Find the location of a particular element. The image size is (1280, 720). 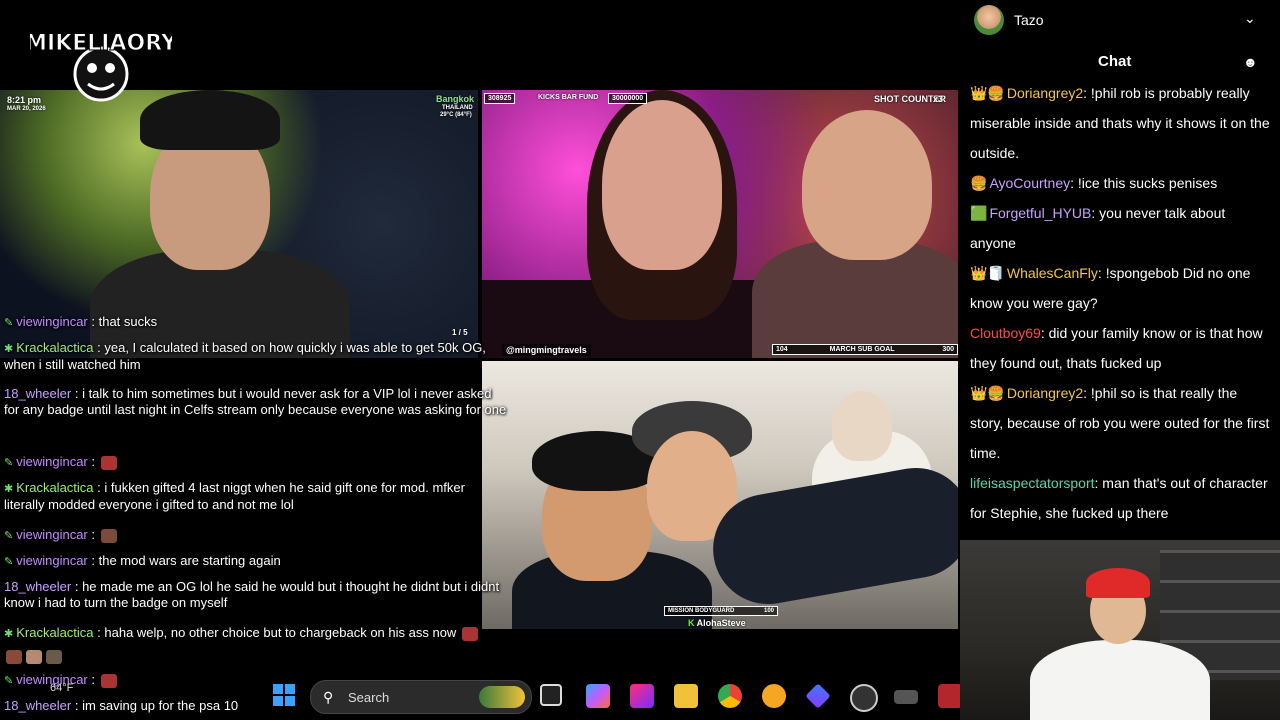

streamer-tag: K AlohaSteve is located at coordinates (717, 623).